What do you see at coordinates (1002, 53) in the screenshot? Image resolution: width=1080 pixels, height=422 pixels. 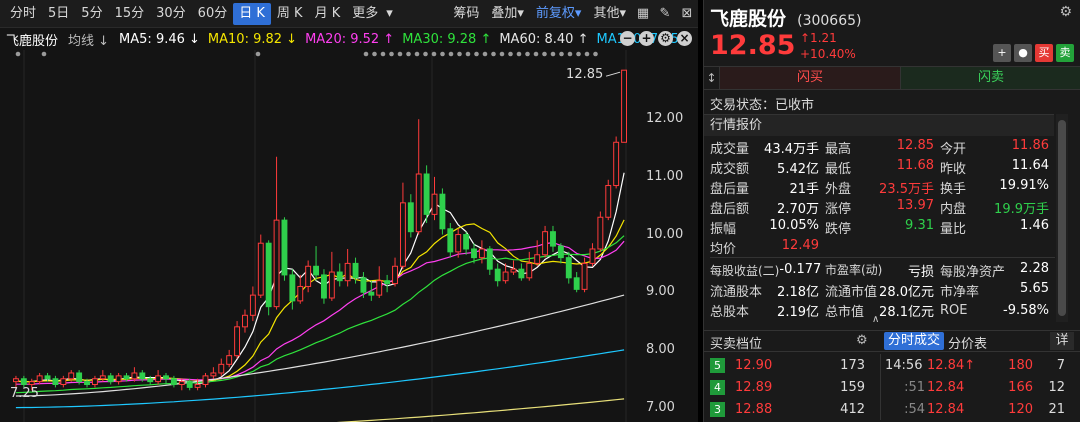 I see `add-watch-button: +` at bounding box center [1002, 53].